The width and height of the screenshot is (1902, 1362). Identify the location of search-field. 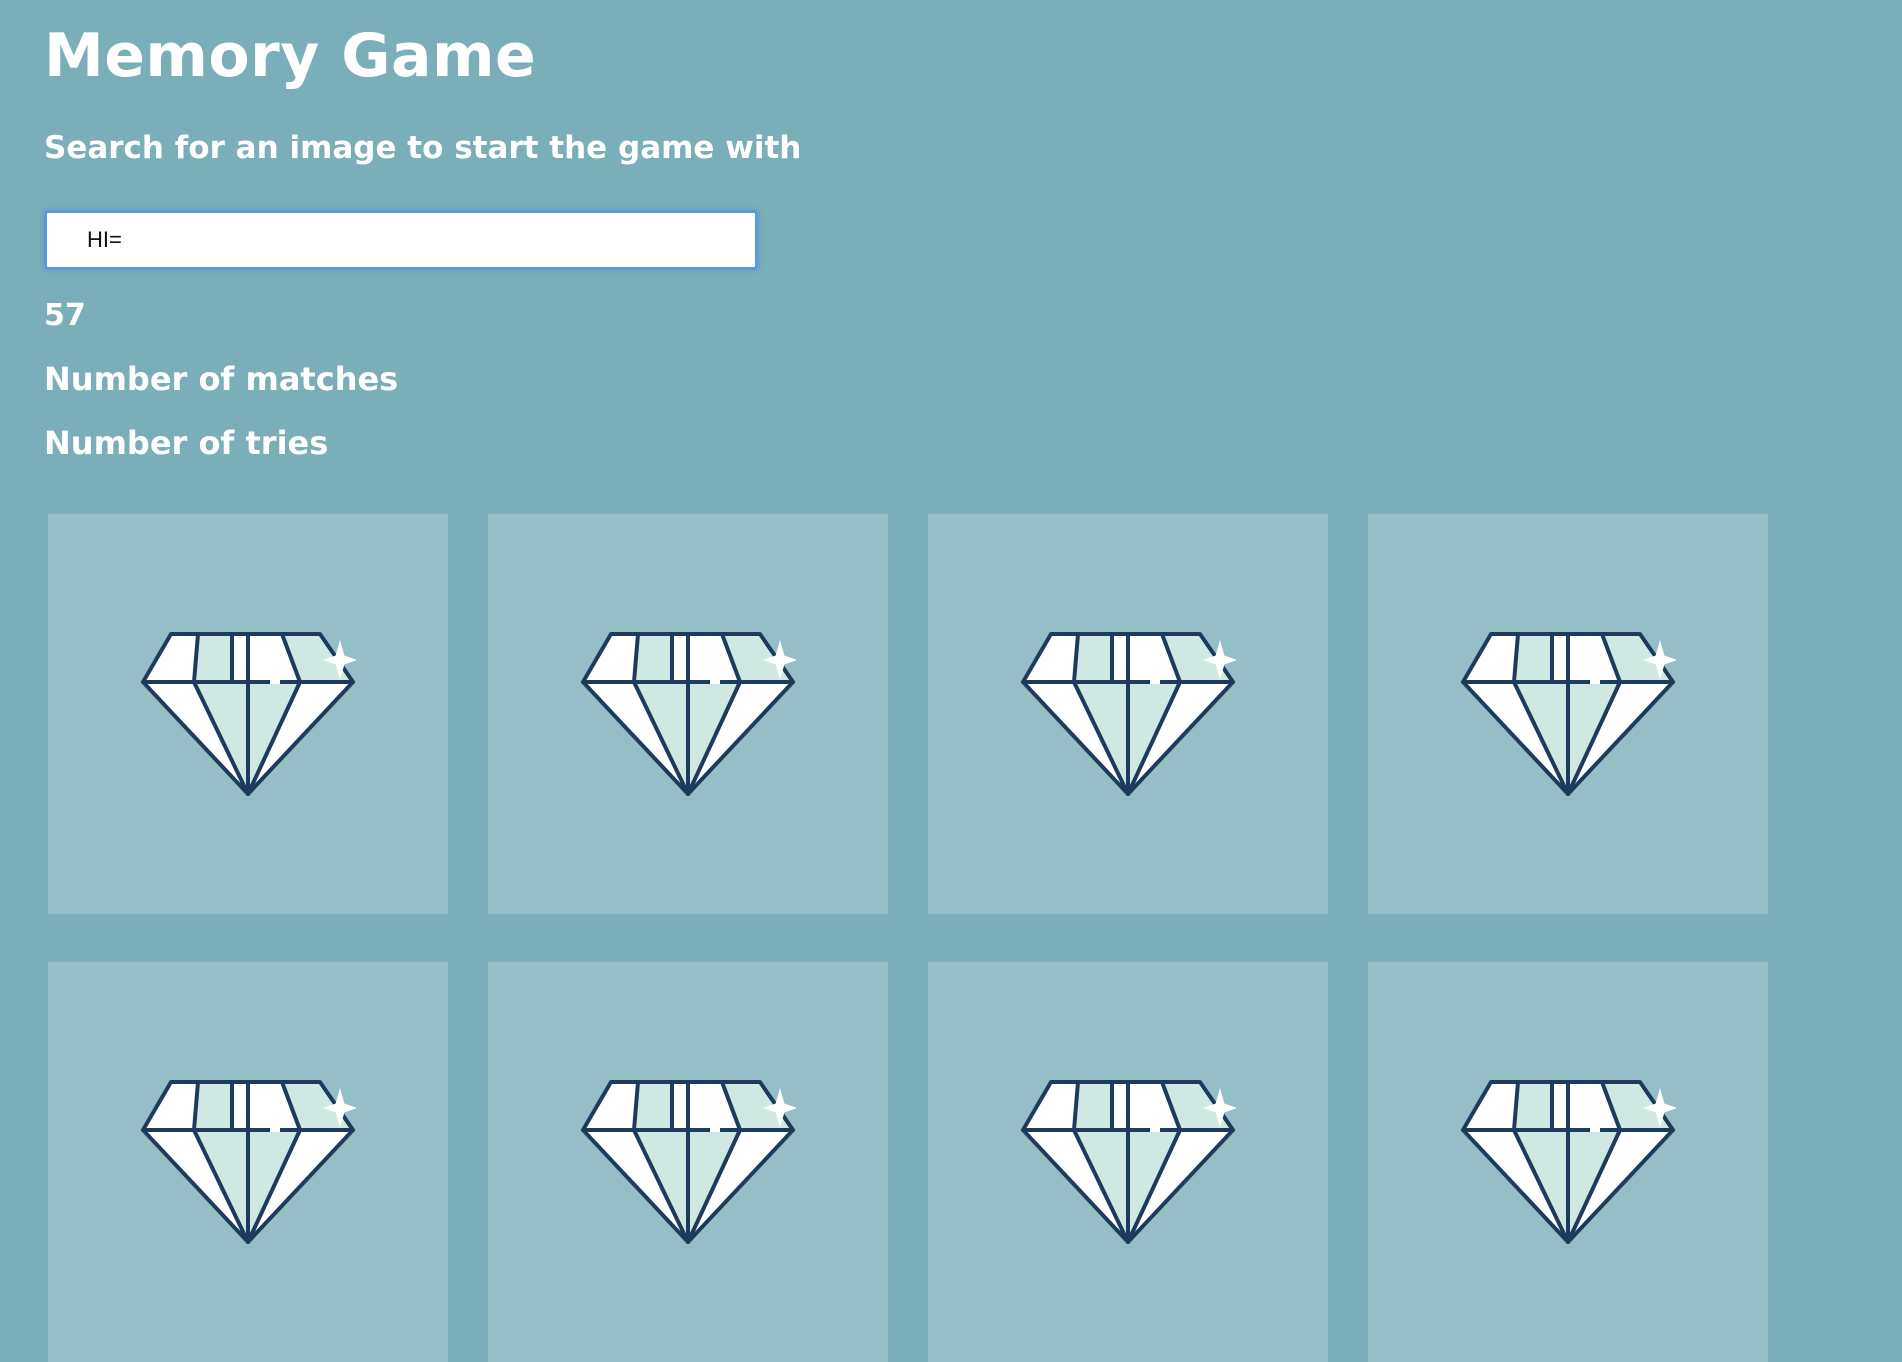
(401, 240).